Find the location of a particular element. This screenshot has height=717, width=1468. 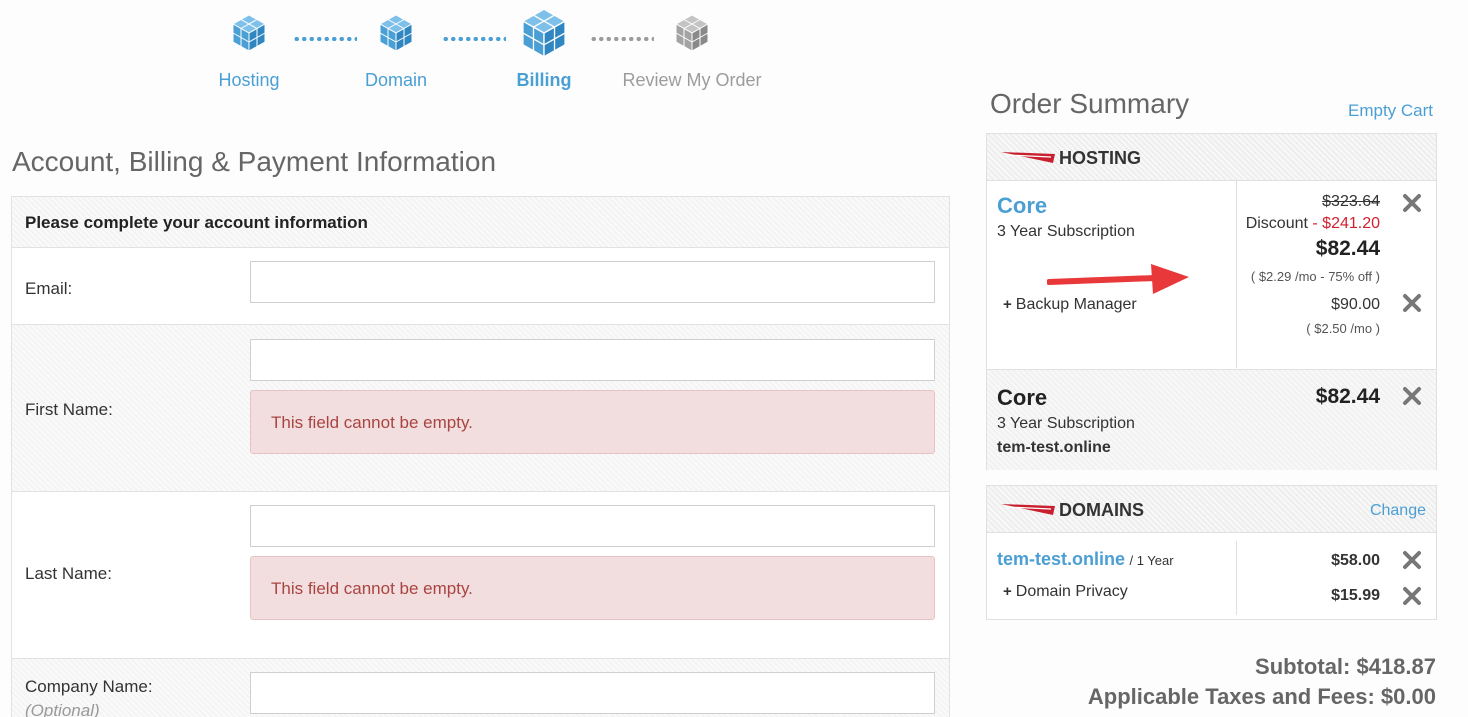

step-label: Billing is located at coordinates (544, 80).